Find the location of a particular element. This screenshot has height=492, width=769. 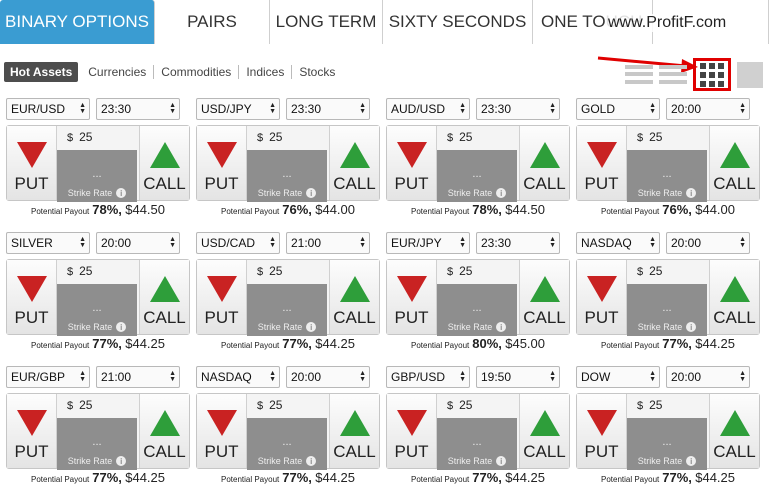

grid-view-icon is located at coordinates (712, 74).